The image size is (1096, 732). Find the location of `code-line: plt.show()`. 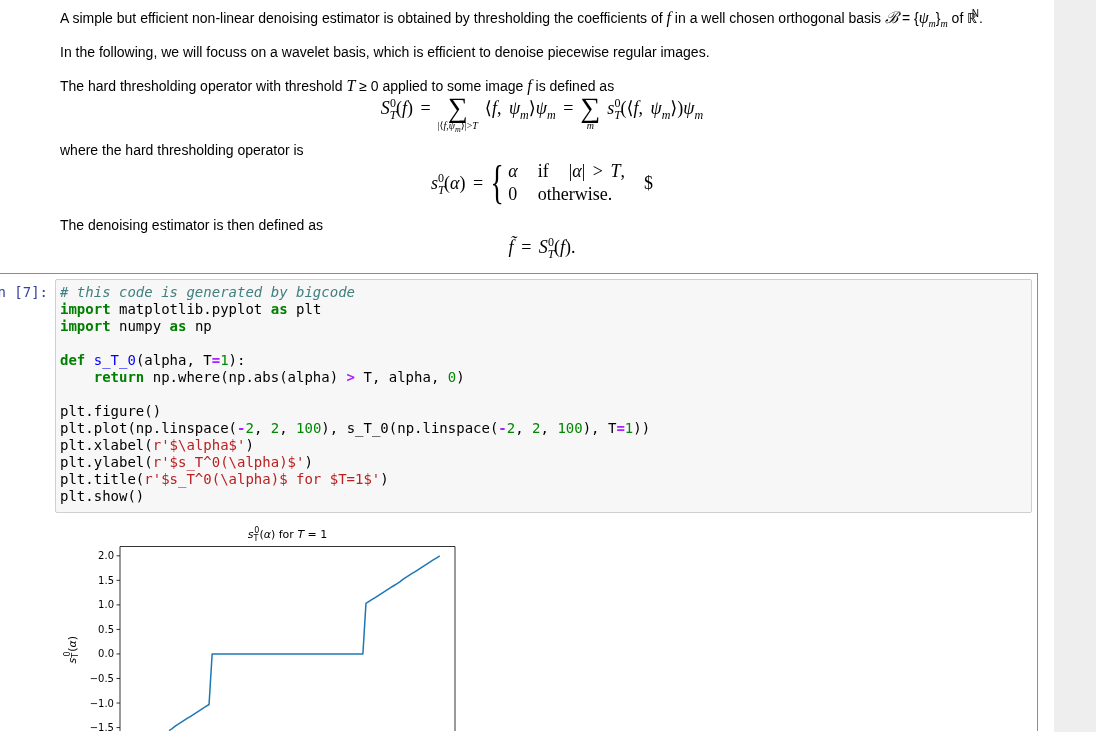

code-line: plt.show() is located at coordinates (102, 496).